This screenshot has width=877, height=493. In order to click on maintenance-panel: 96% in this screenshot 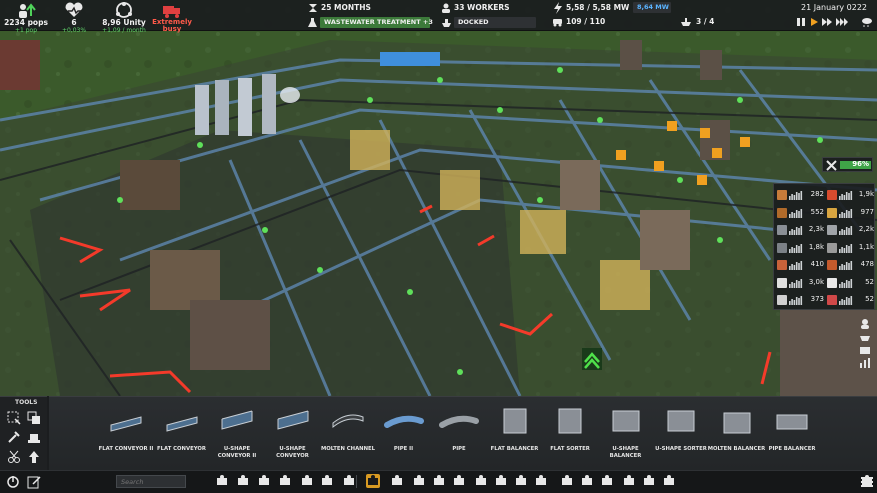, I will do `click(847, 164)`.